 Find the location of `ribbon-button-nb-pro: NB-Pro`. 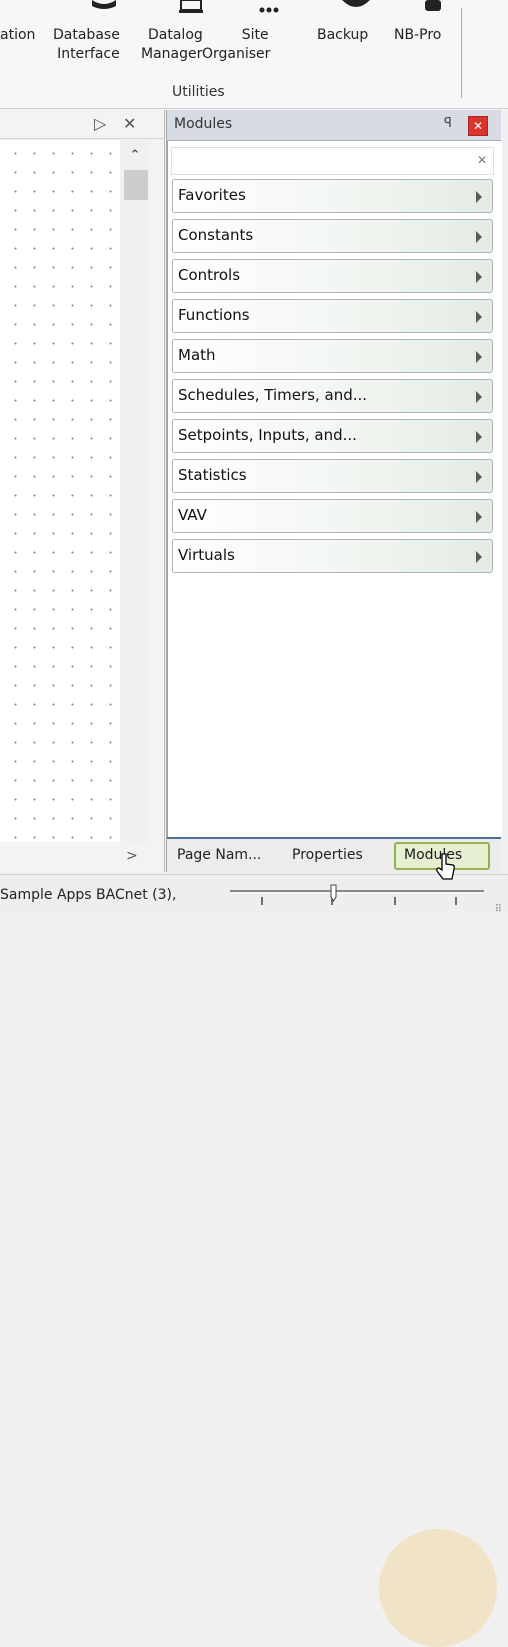

ribbon-button-nb-pro: NB-Pro is located at coordinates (417, 35).